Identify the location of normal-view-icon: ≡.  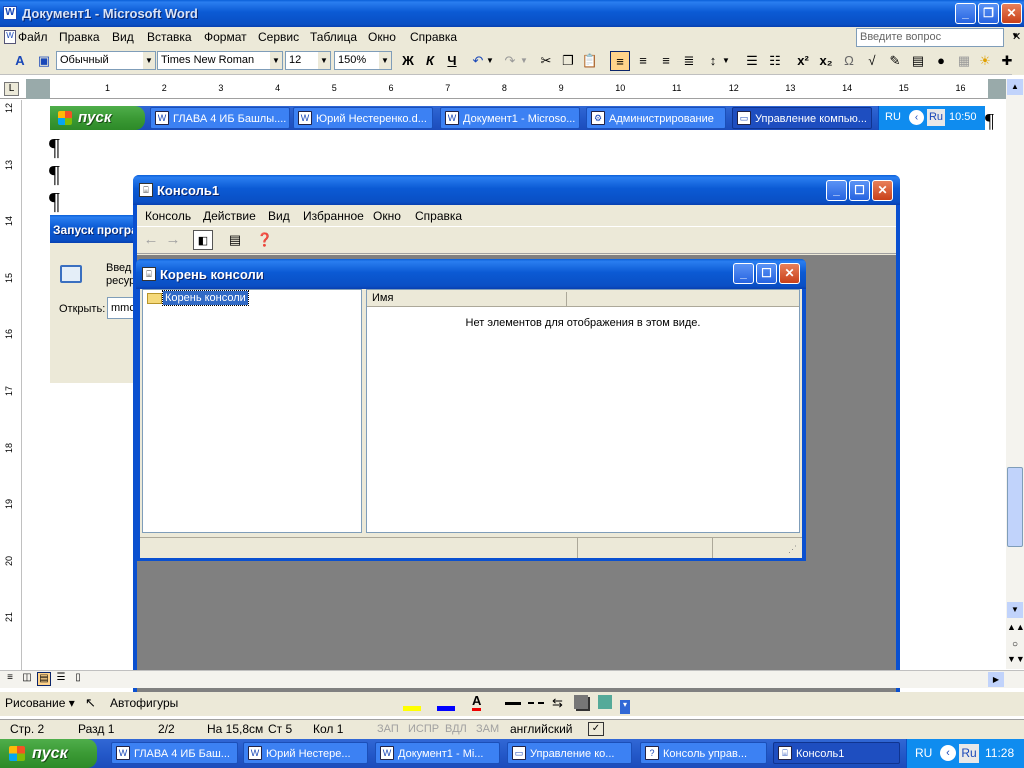
(10, 679).